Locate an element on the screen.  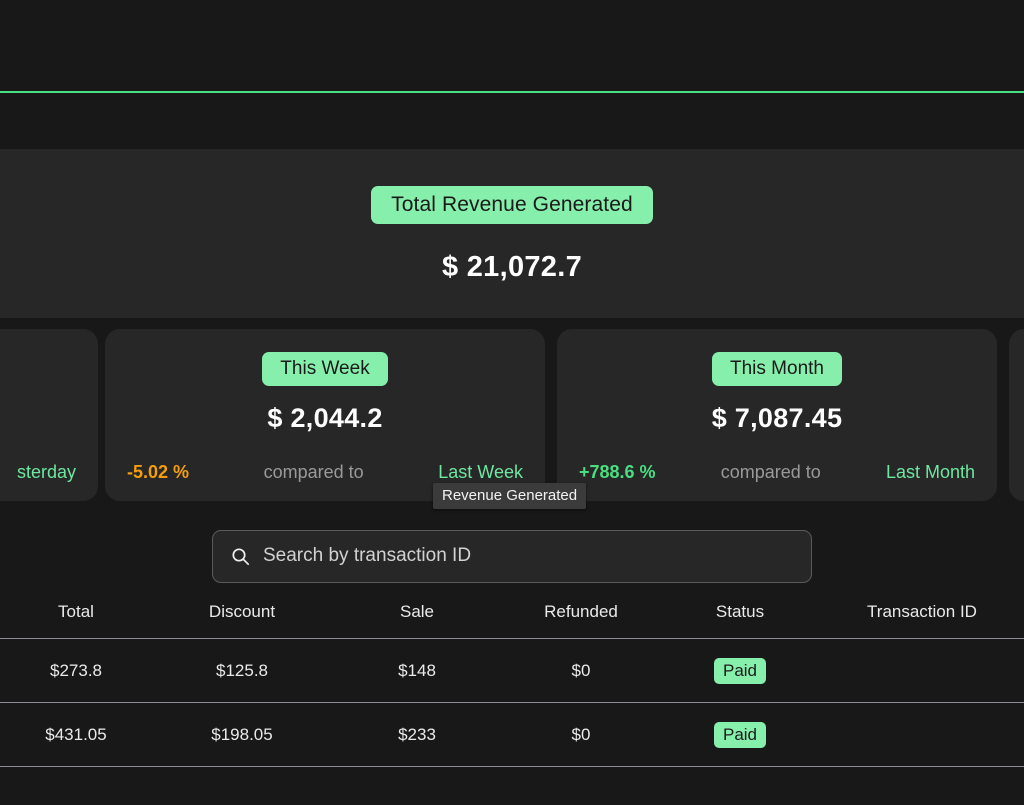
total-revenue-amount: $ 21,072.7 is located at coordinates (512, 267).